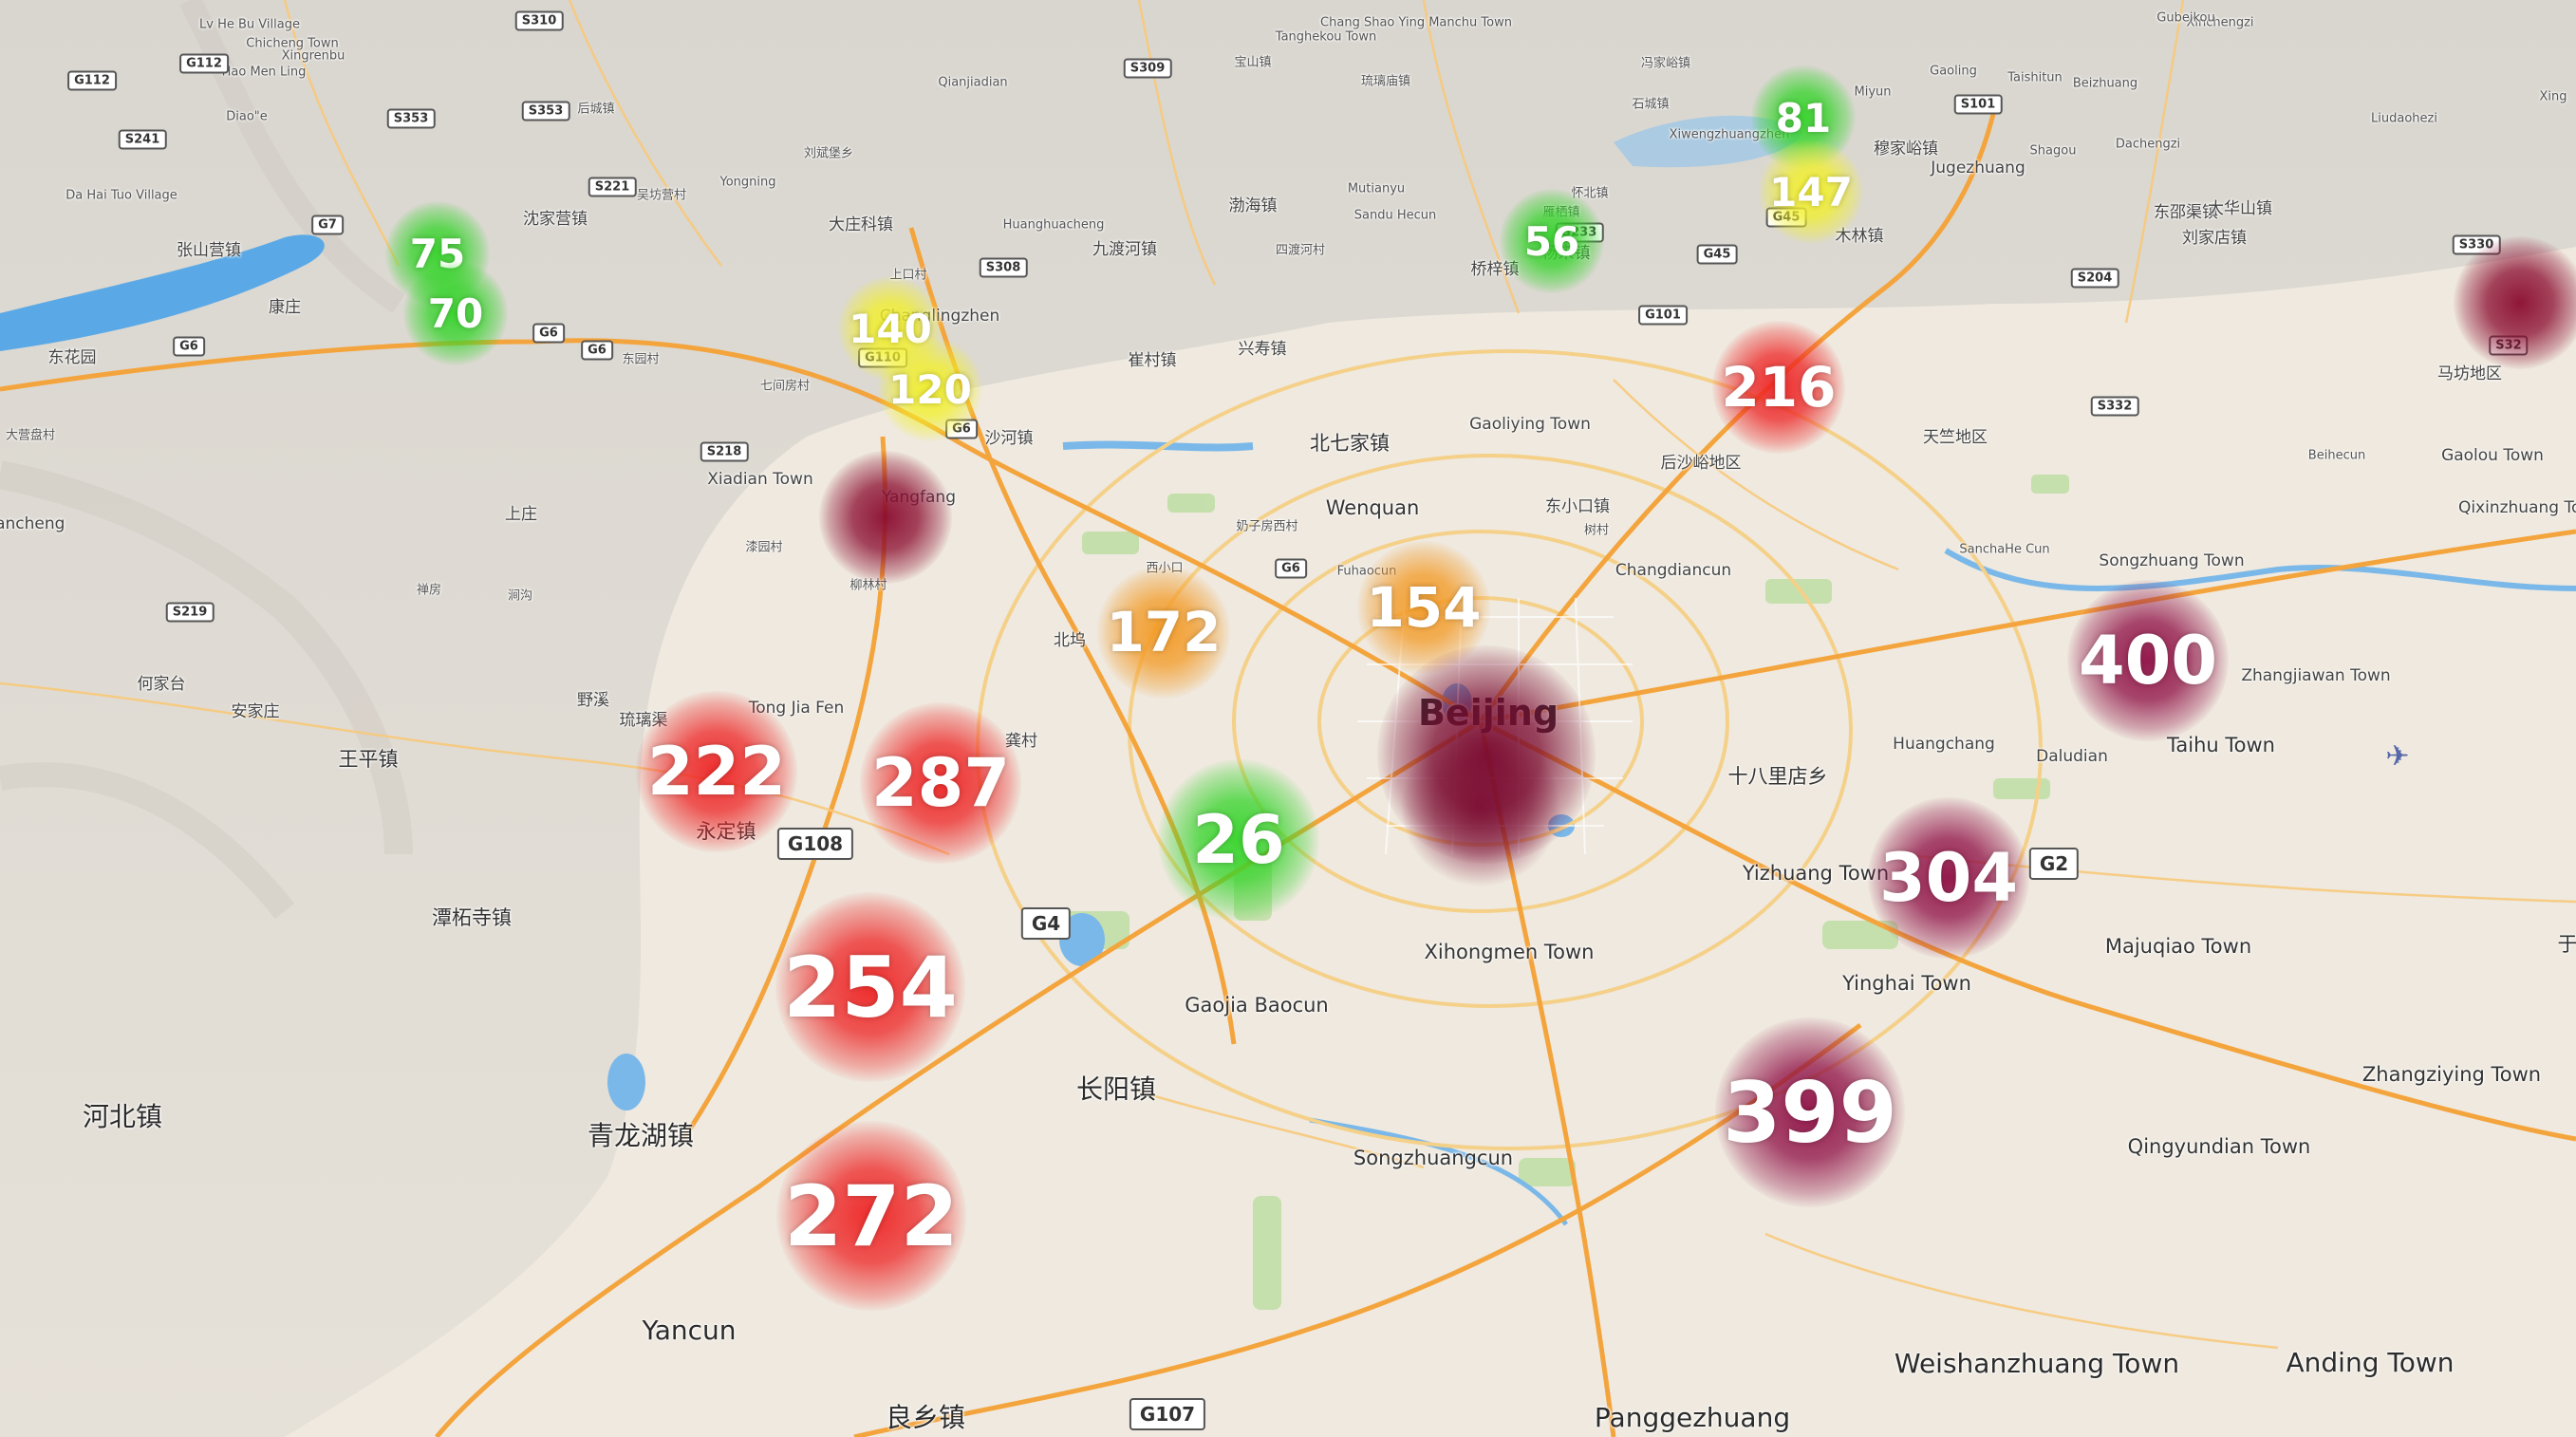 The height and width of the screenshot is (1437, 2576). I want to click on cluster-count: 70, so click(455, 313).